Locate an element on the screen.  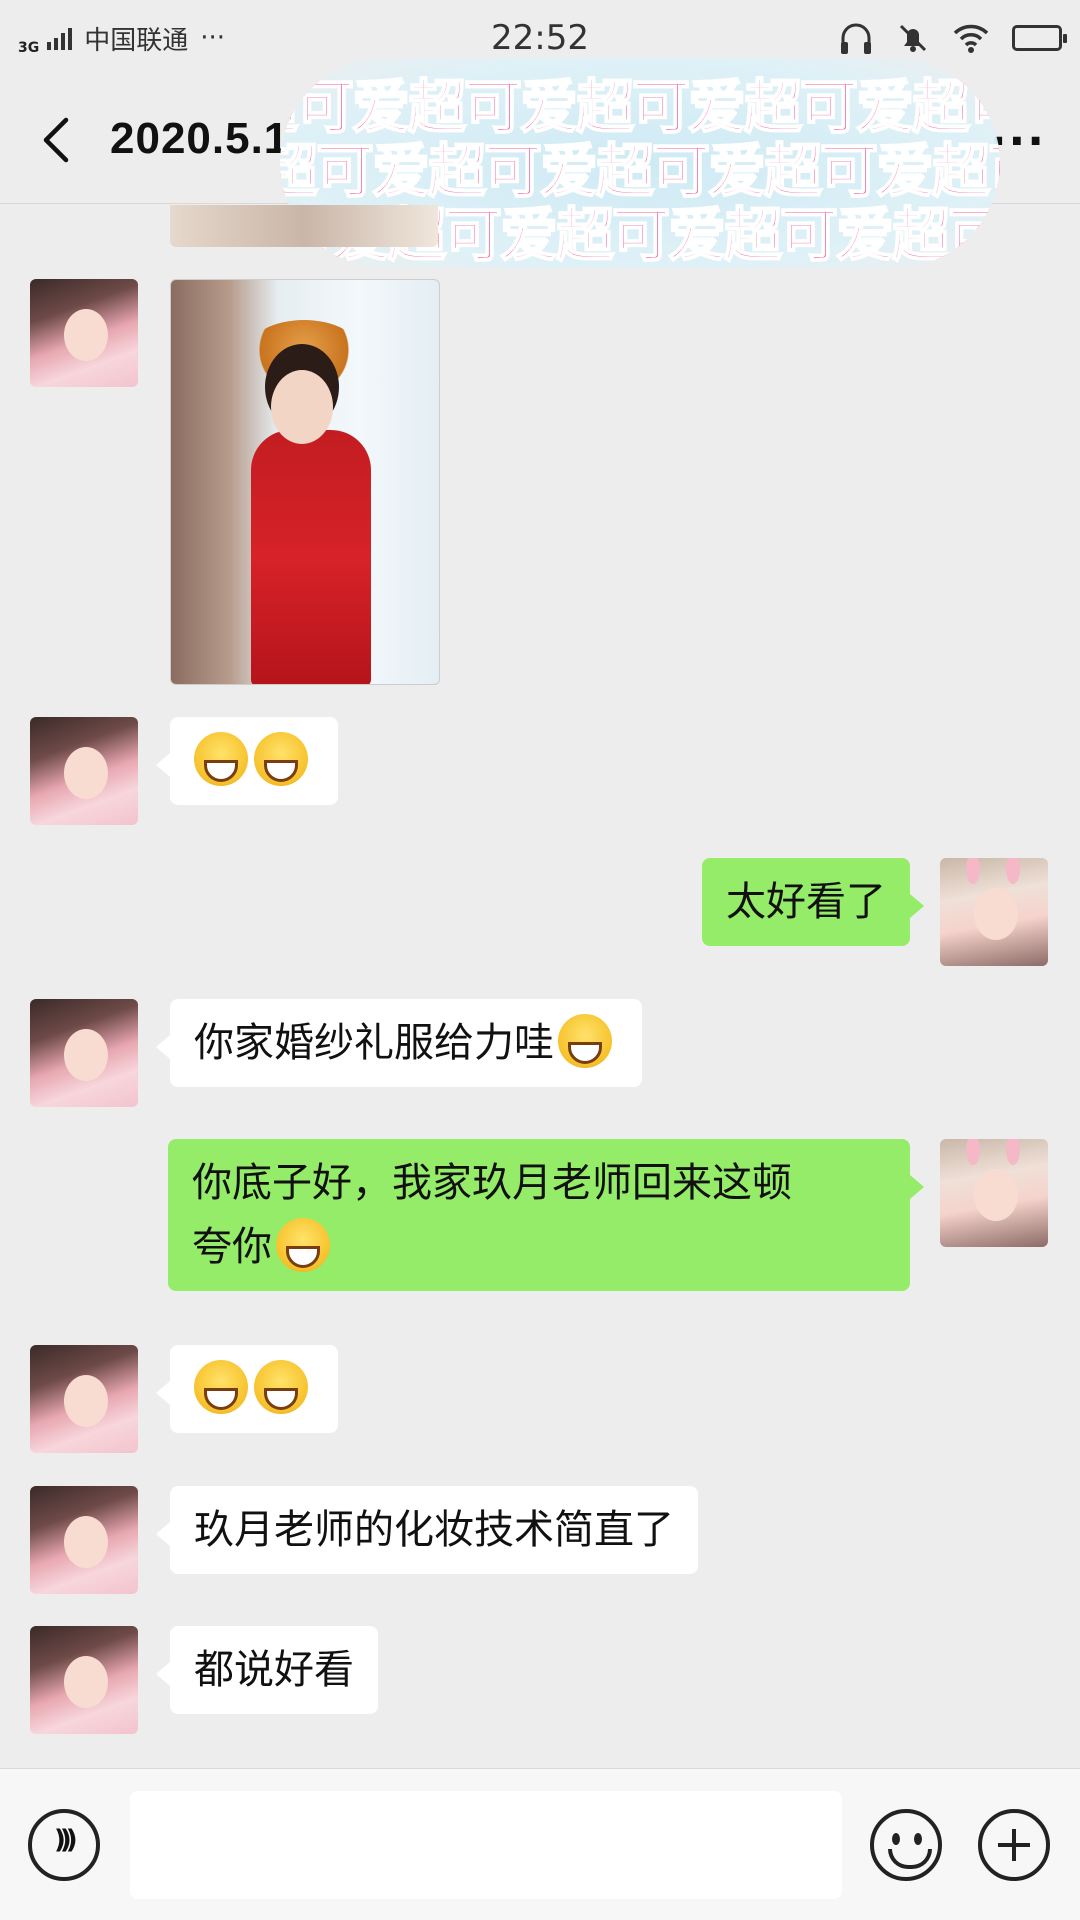
image-message is located at coordinates (305, 482).